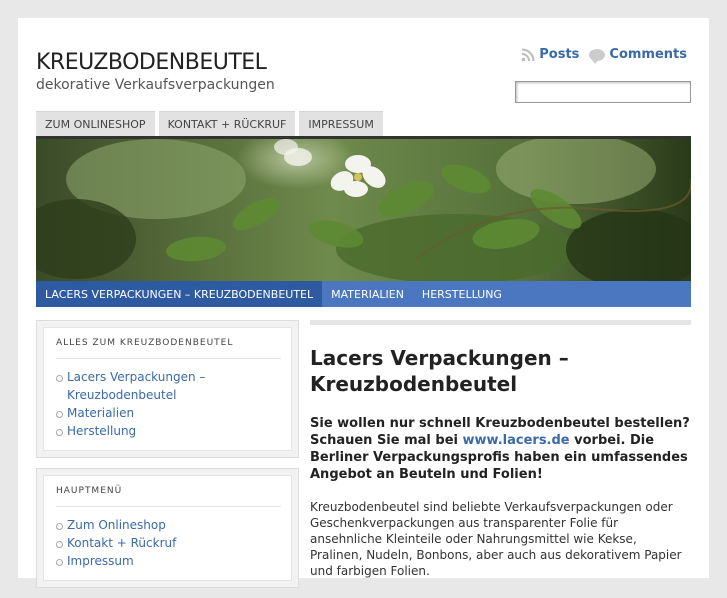  Describe the element at coordinates (462, 294) in the screenshot. I see `subnav-herstellung: HERSTELLUNG` at that location.